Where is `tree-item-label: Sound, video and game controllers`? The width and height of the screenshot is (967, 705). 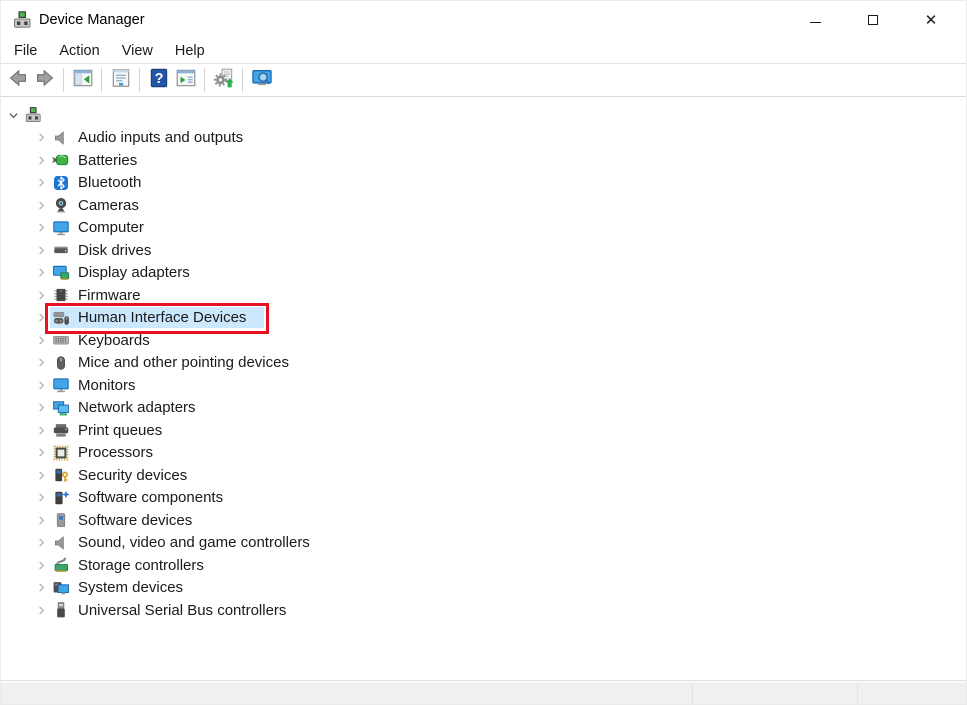
tree-item-label: Sound, video and game controllers is located at coordinates (194, 543).